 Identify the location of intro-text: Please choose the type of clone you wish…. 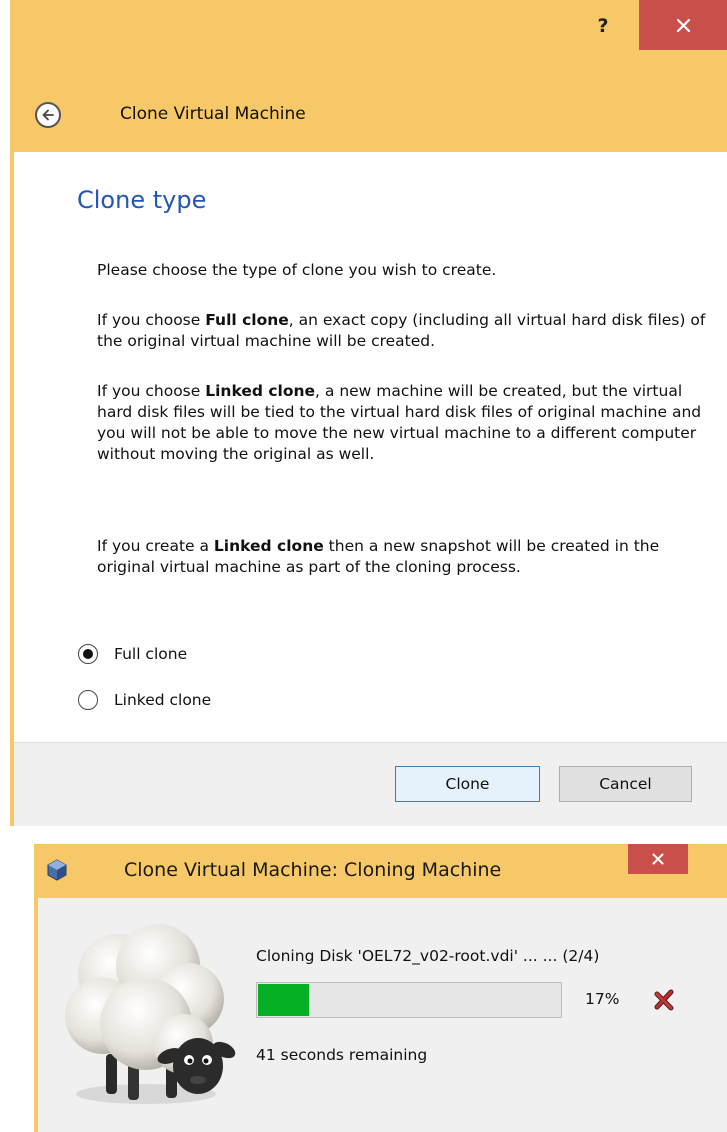
(297, 270).